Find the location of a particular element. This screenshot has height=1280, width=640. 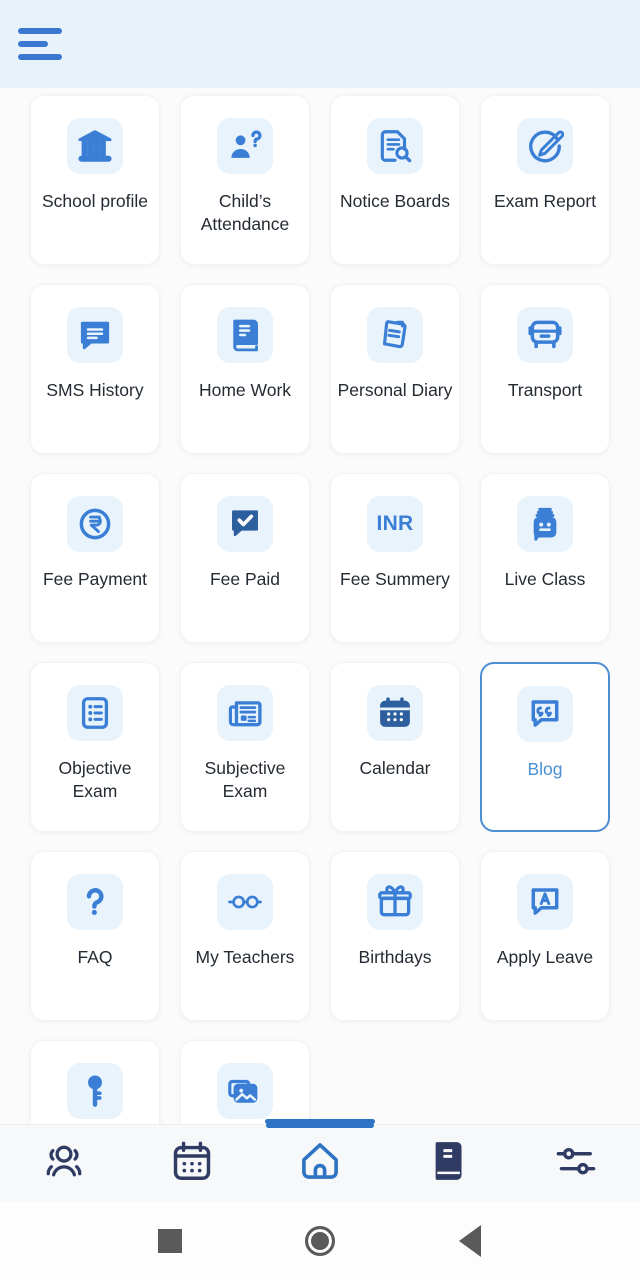

diary-icon is located at coordinates (395, 335).